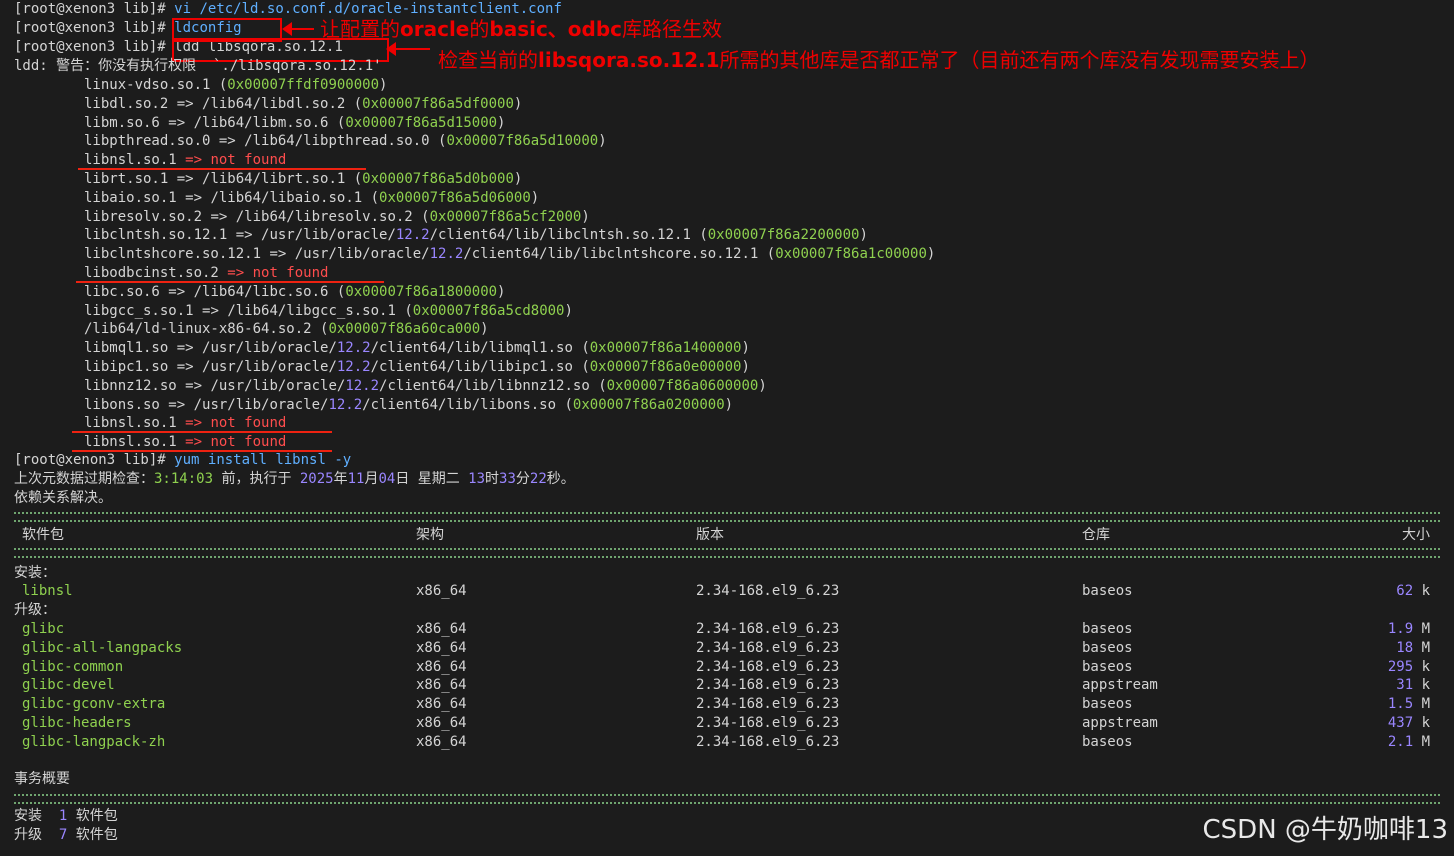  Describe the element at coordinates (521, 29) in the screenshot. I see `ldconfig-annotation: 让配置的oracle的basic、odbc库路径生效` at that location.